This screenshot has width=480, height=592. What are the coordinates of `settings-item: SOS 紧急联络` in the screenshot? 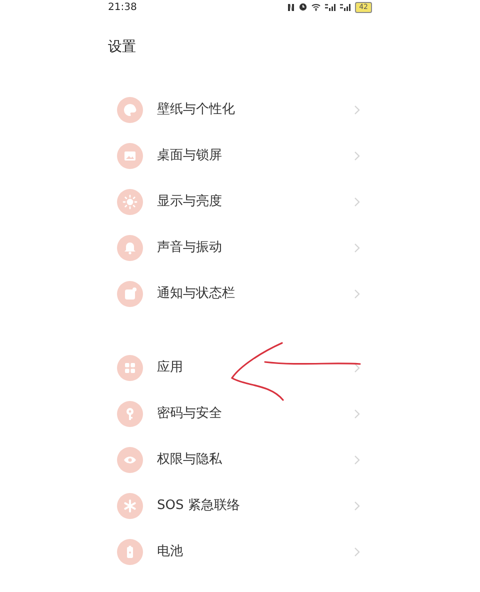 It's located at (240, 506).